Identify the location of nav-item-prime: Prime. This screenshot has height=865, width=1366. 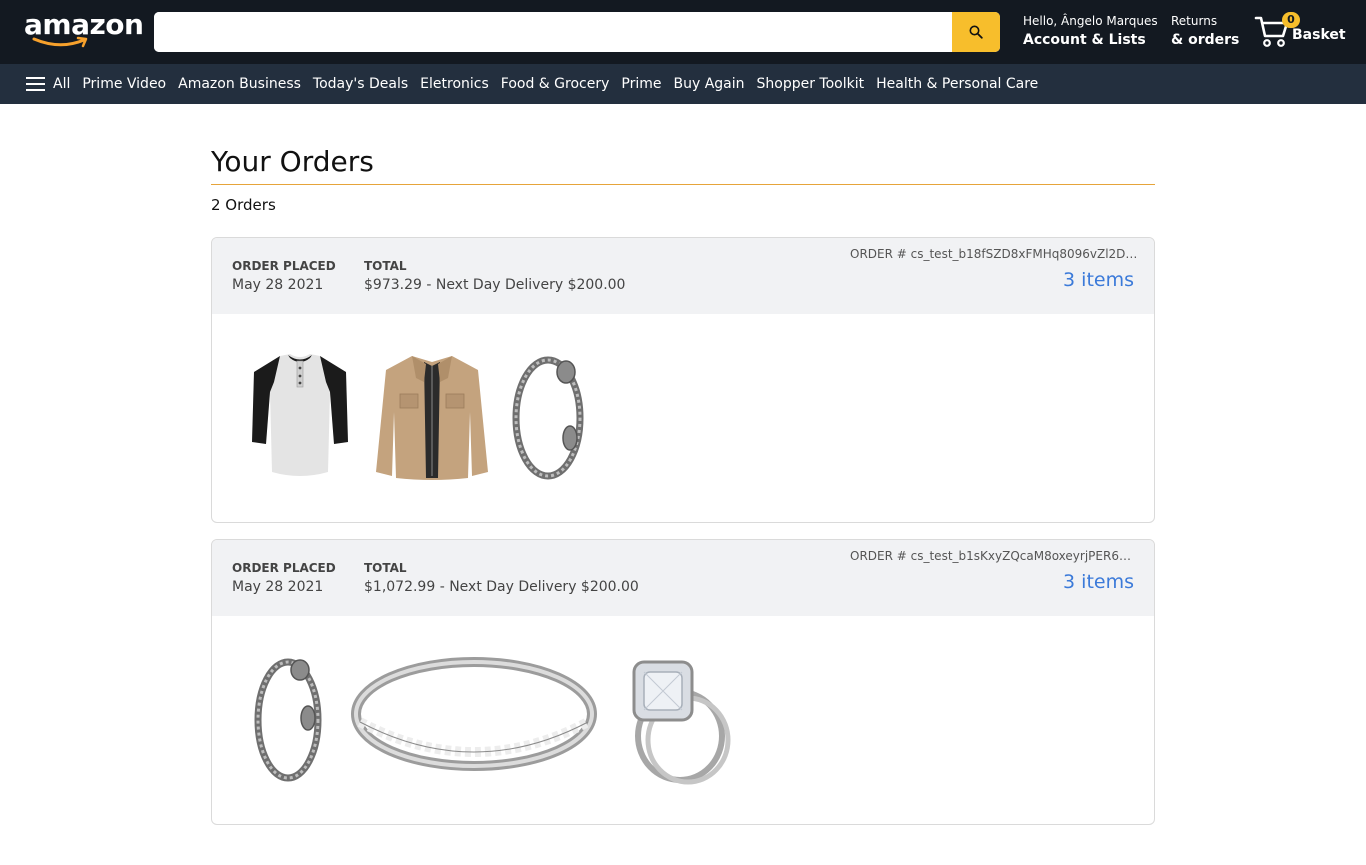
(641, 84).